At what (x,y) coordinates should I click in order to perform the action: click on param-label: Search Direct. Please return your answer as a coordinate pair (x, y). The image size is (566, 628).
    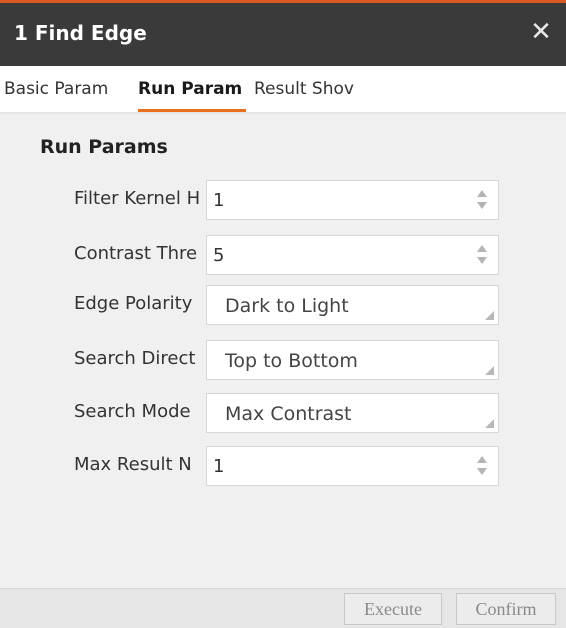
    Looking at the image, I should click on (135, 358).